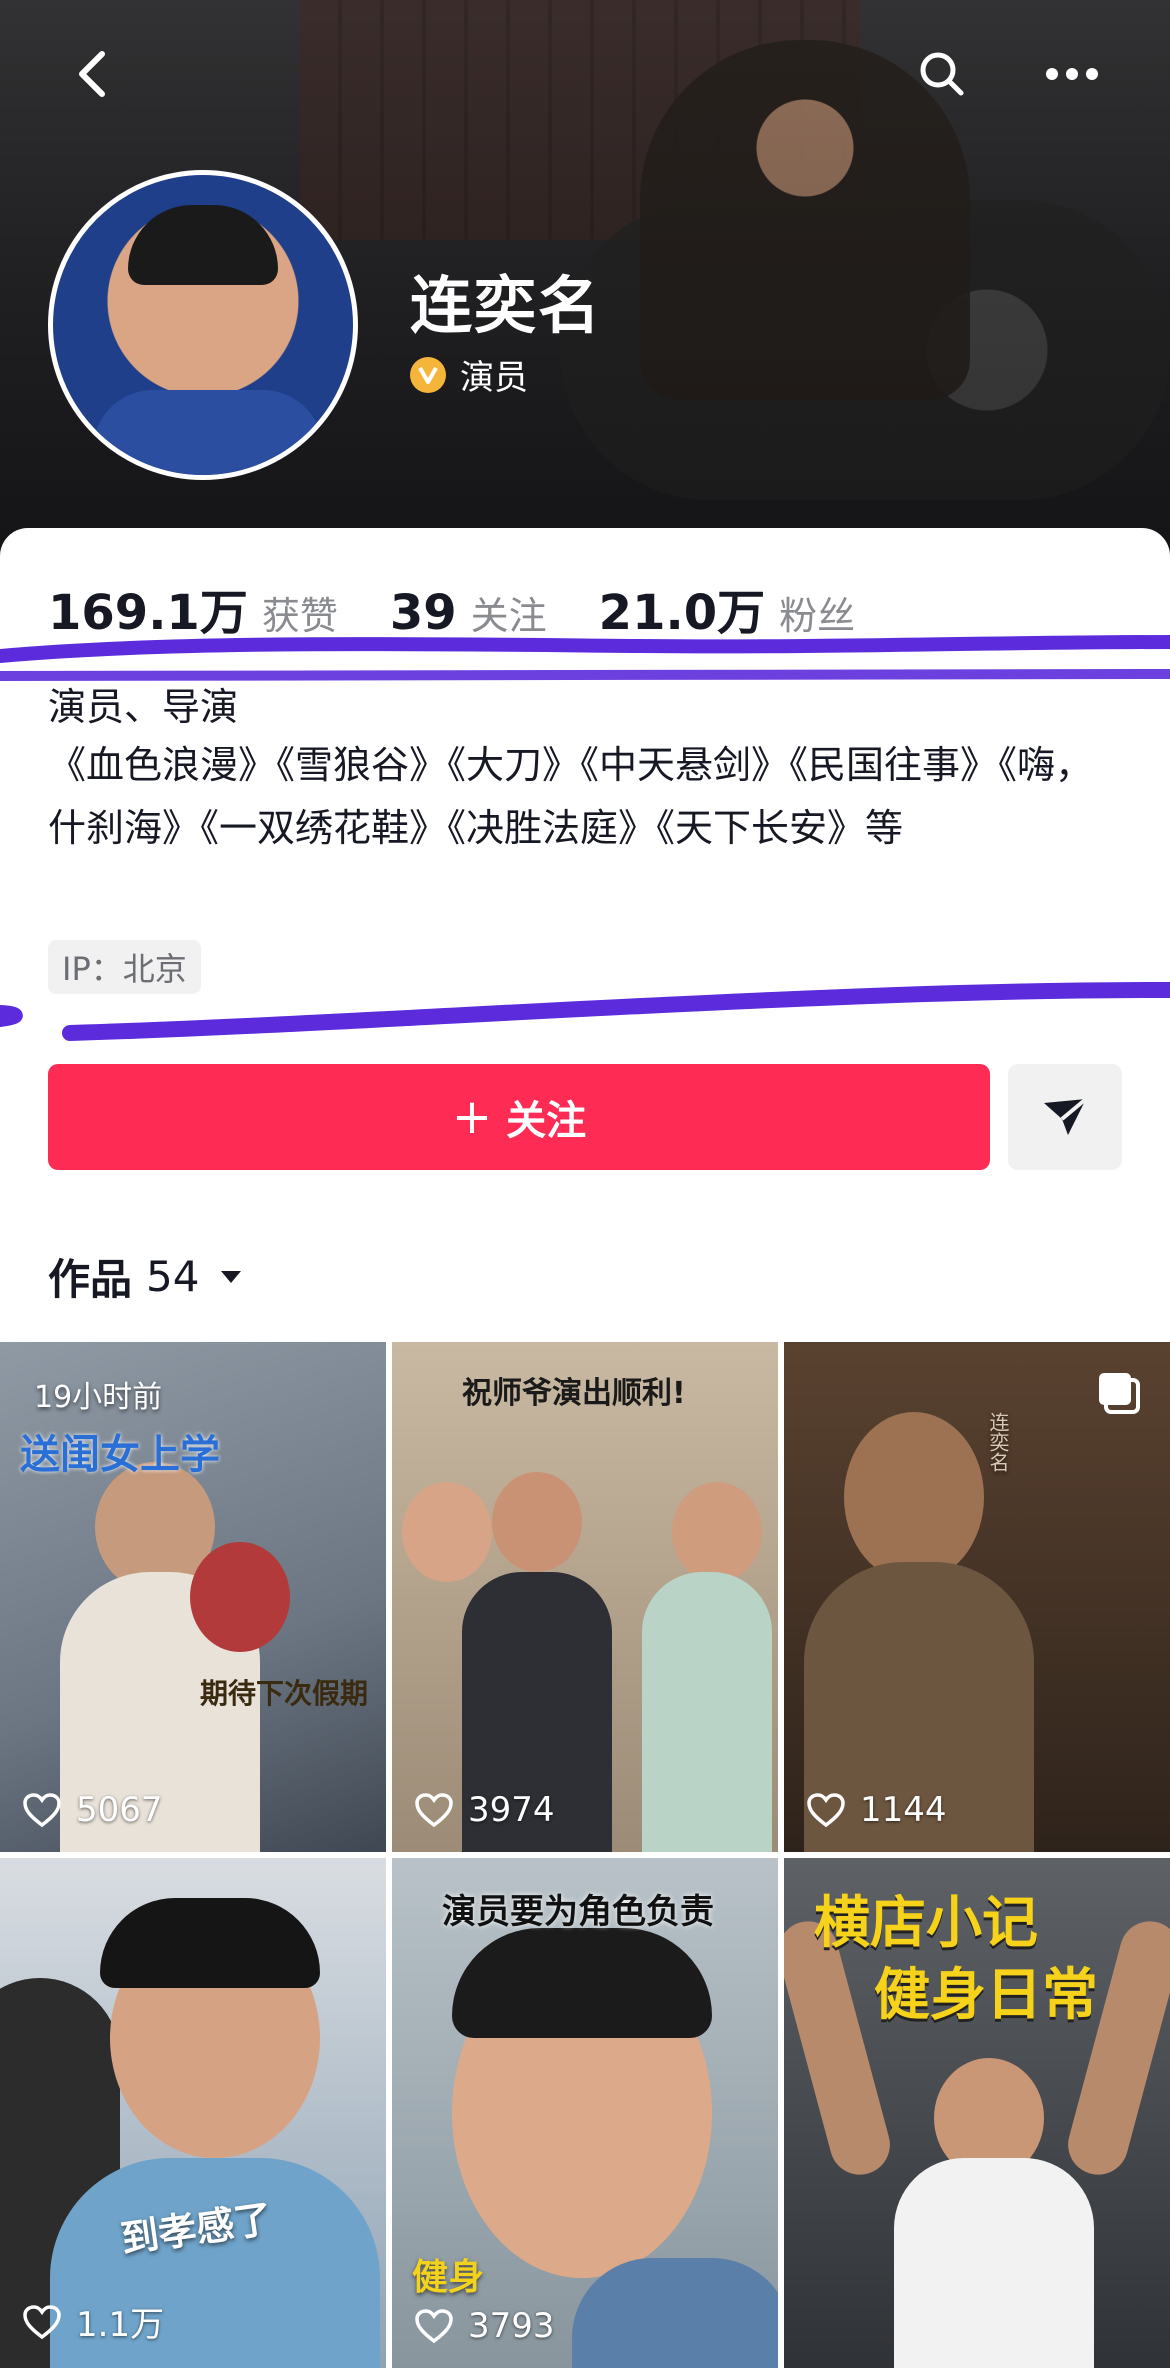 The height and width of the screenshot is (2370, 1170). What do you see at coordinates (1119, 1393) in the screenshot?
I see `multi-image-icon` at bounding box center [1119, 1393].